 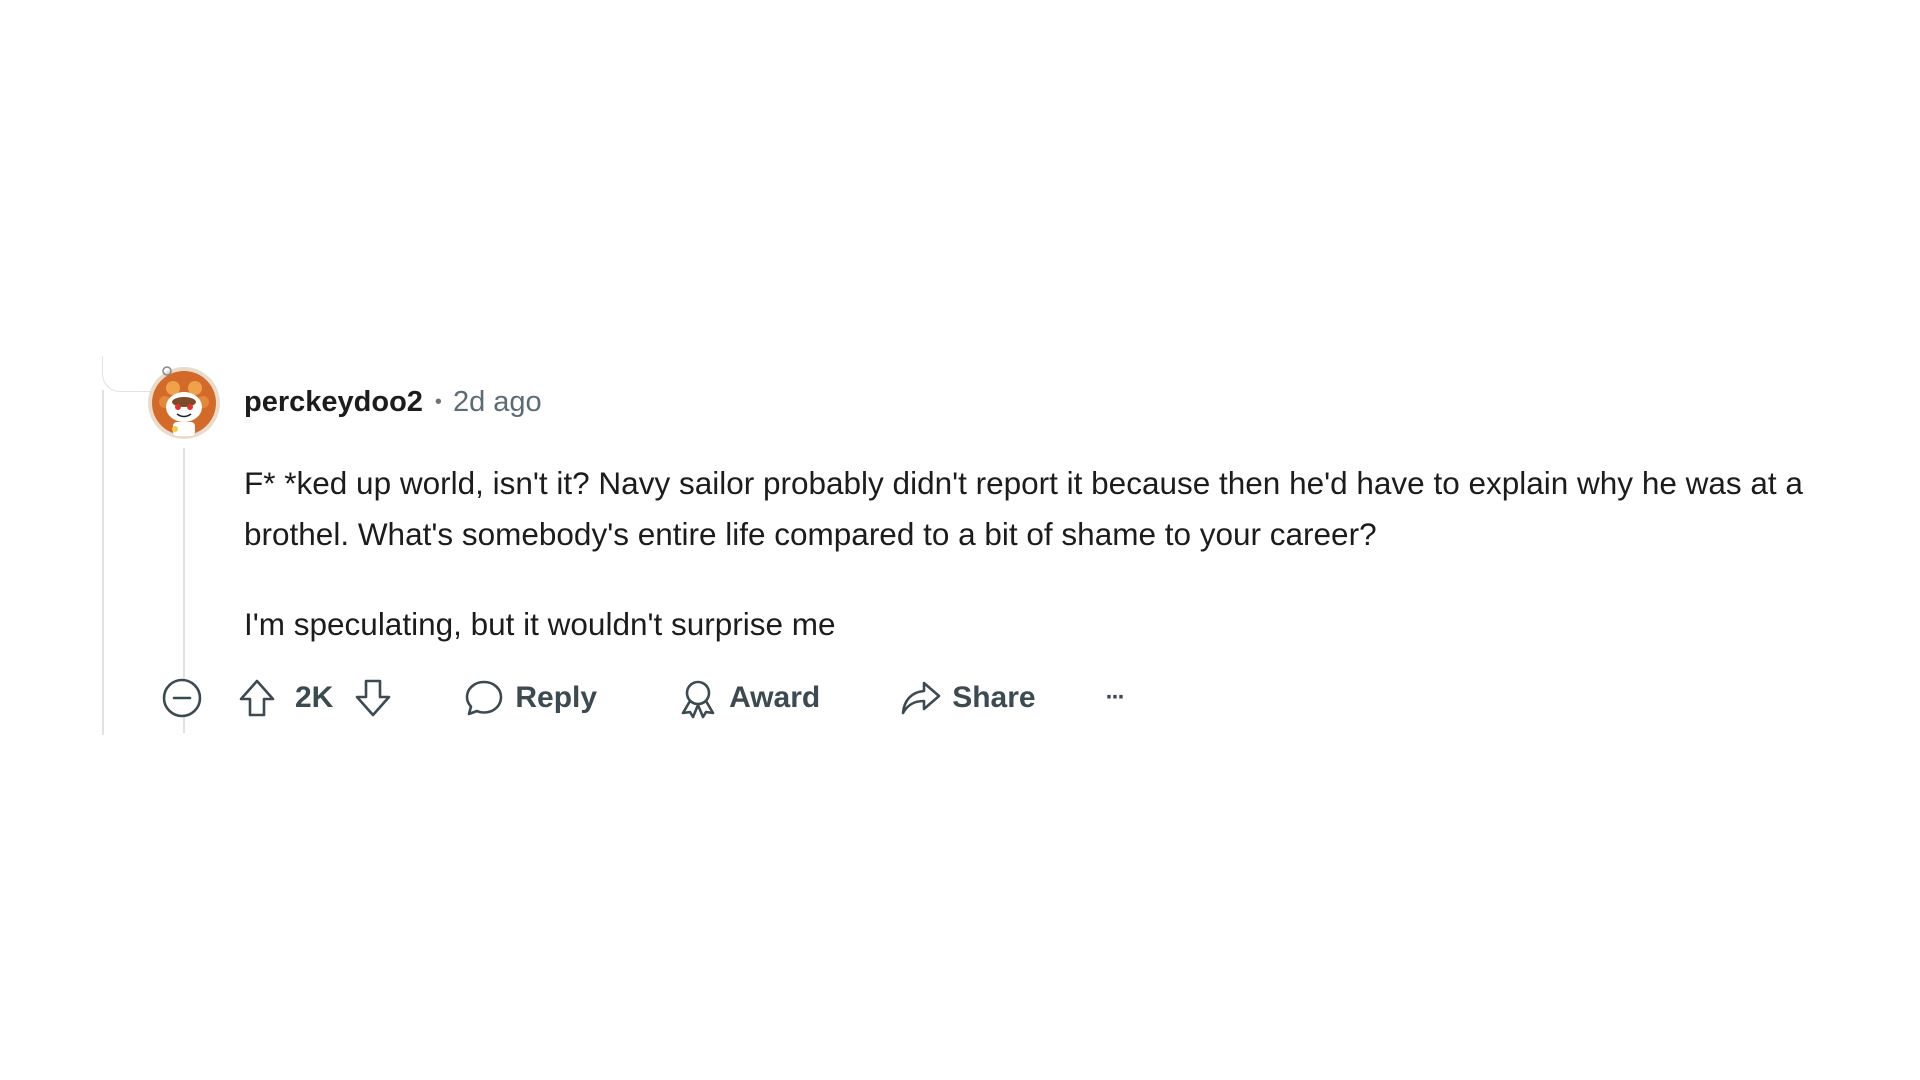 I want to click on collapse-button, so click(x=182, y=698).